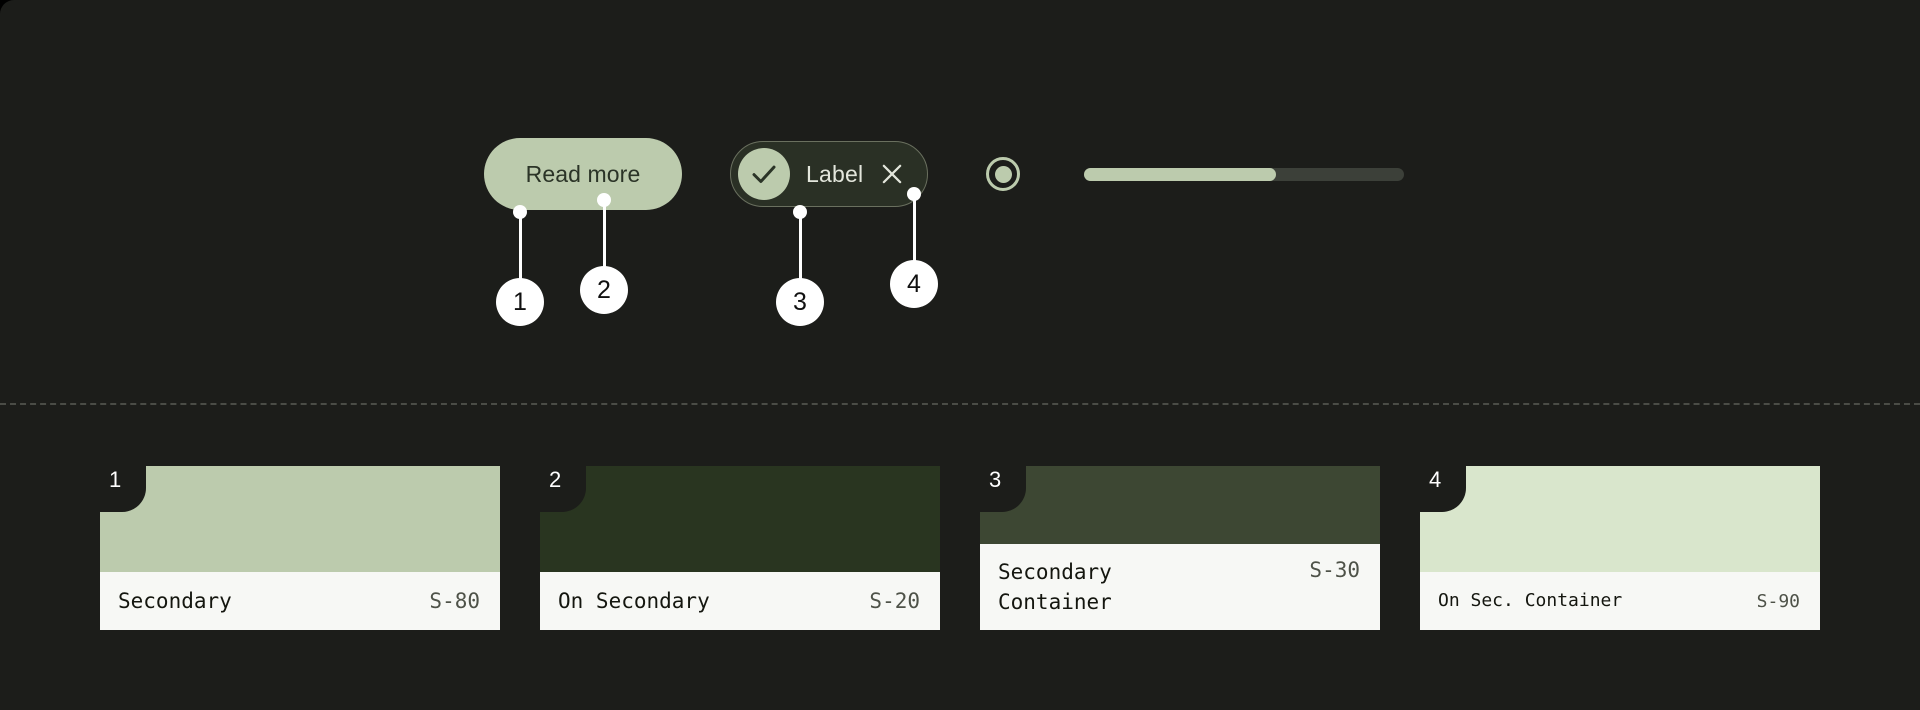 The height and width of the screenshot is (710, 1920). Describe the element at coordinates (914, 284) in the screenshot. I see `callout-badge: 4` at that location.